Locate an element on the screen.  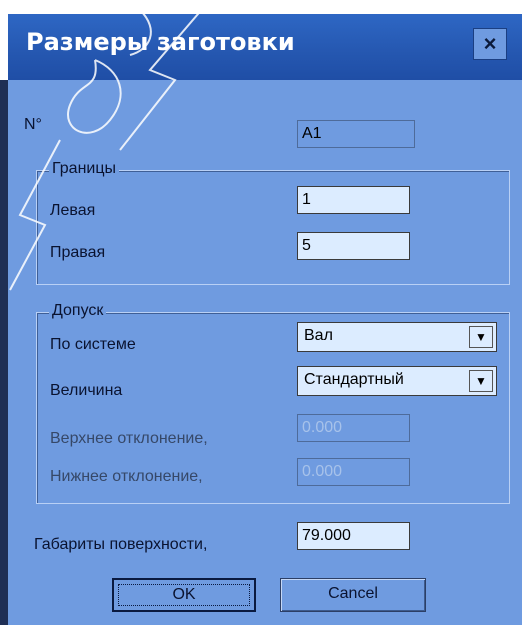
lower-deviation-input: 0.000 is located at coordinates (353, 472).